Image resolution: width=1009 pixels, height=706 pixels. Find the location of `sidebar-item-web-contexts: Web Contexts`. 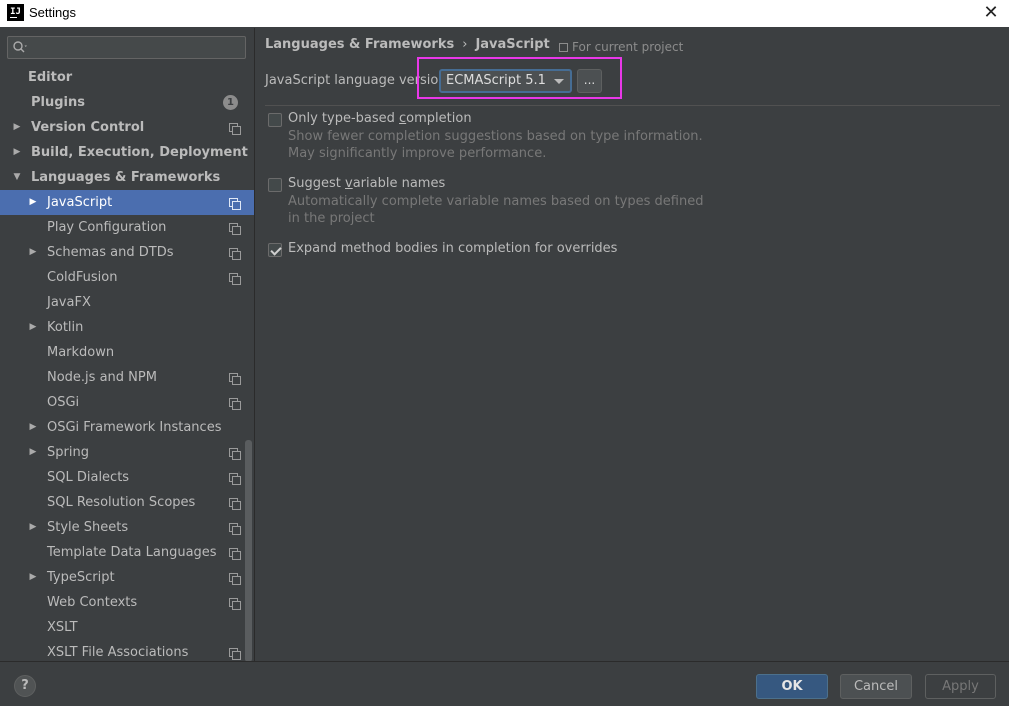

sidebar-item-web-contexts: Web Contexts is located at coordinates (127, 602).